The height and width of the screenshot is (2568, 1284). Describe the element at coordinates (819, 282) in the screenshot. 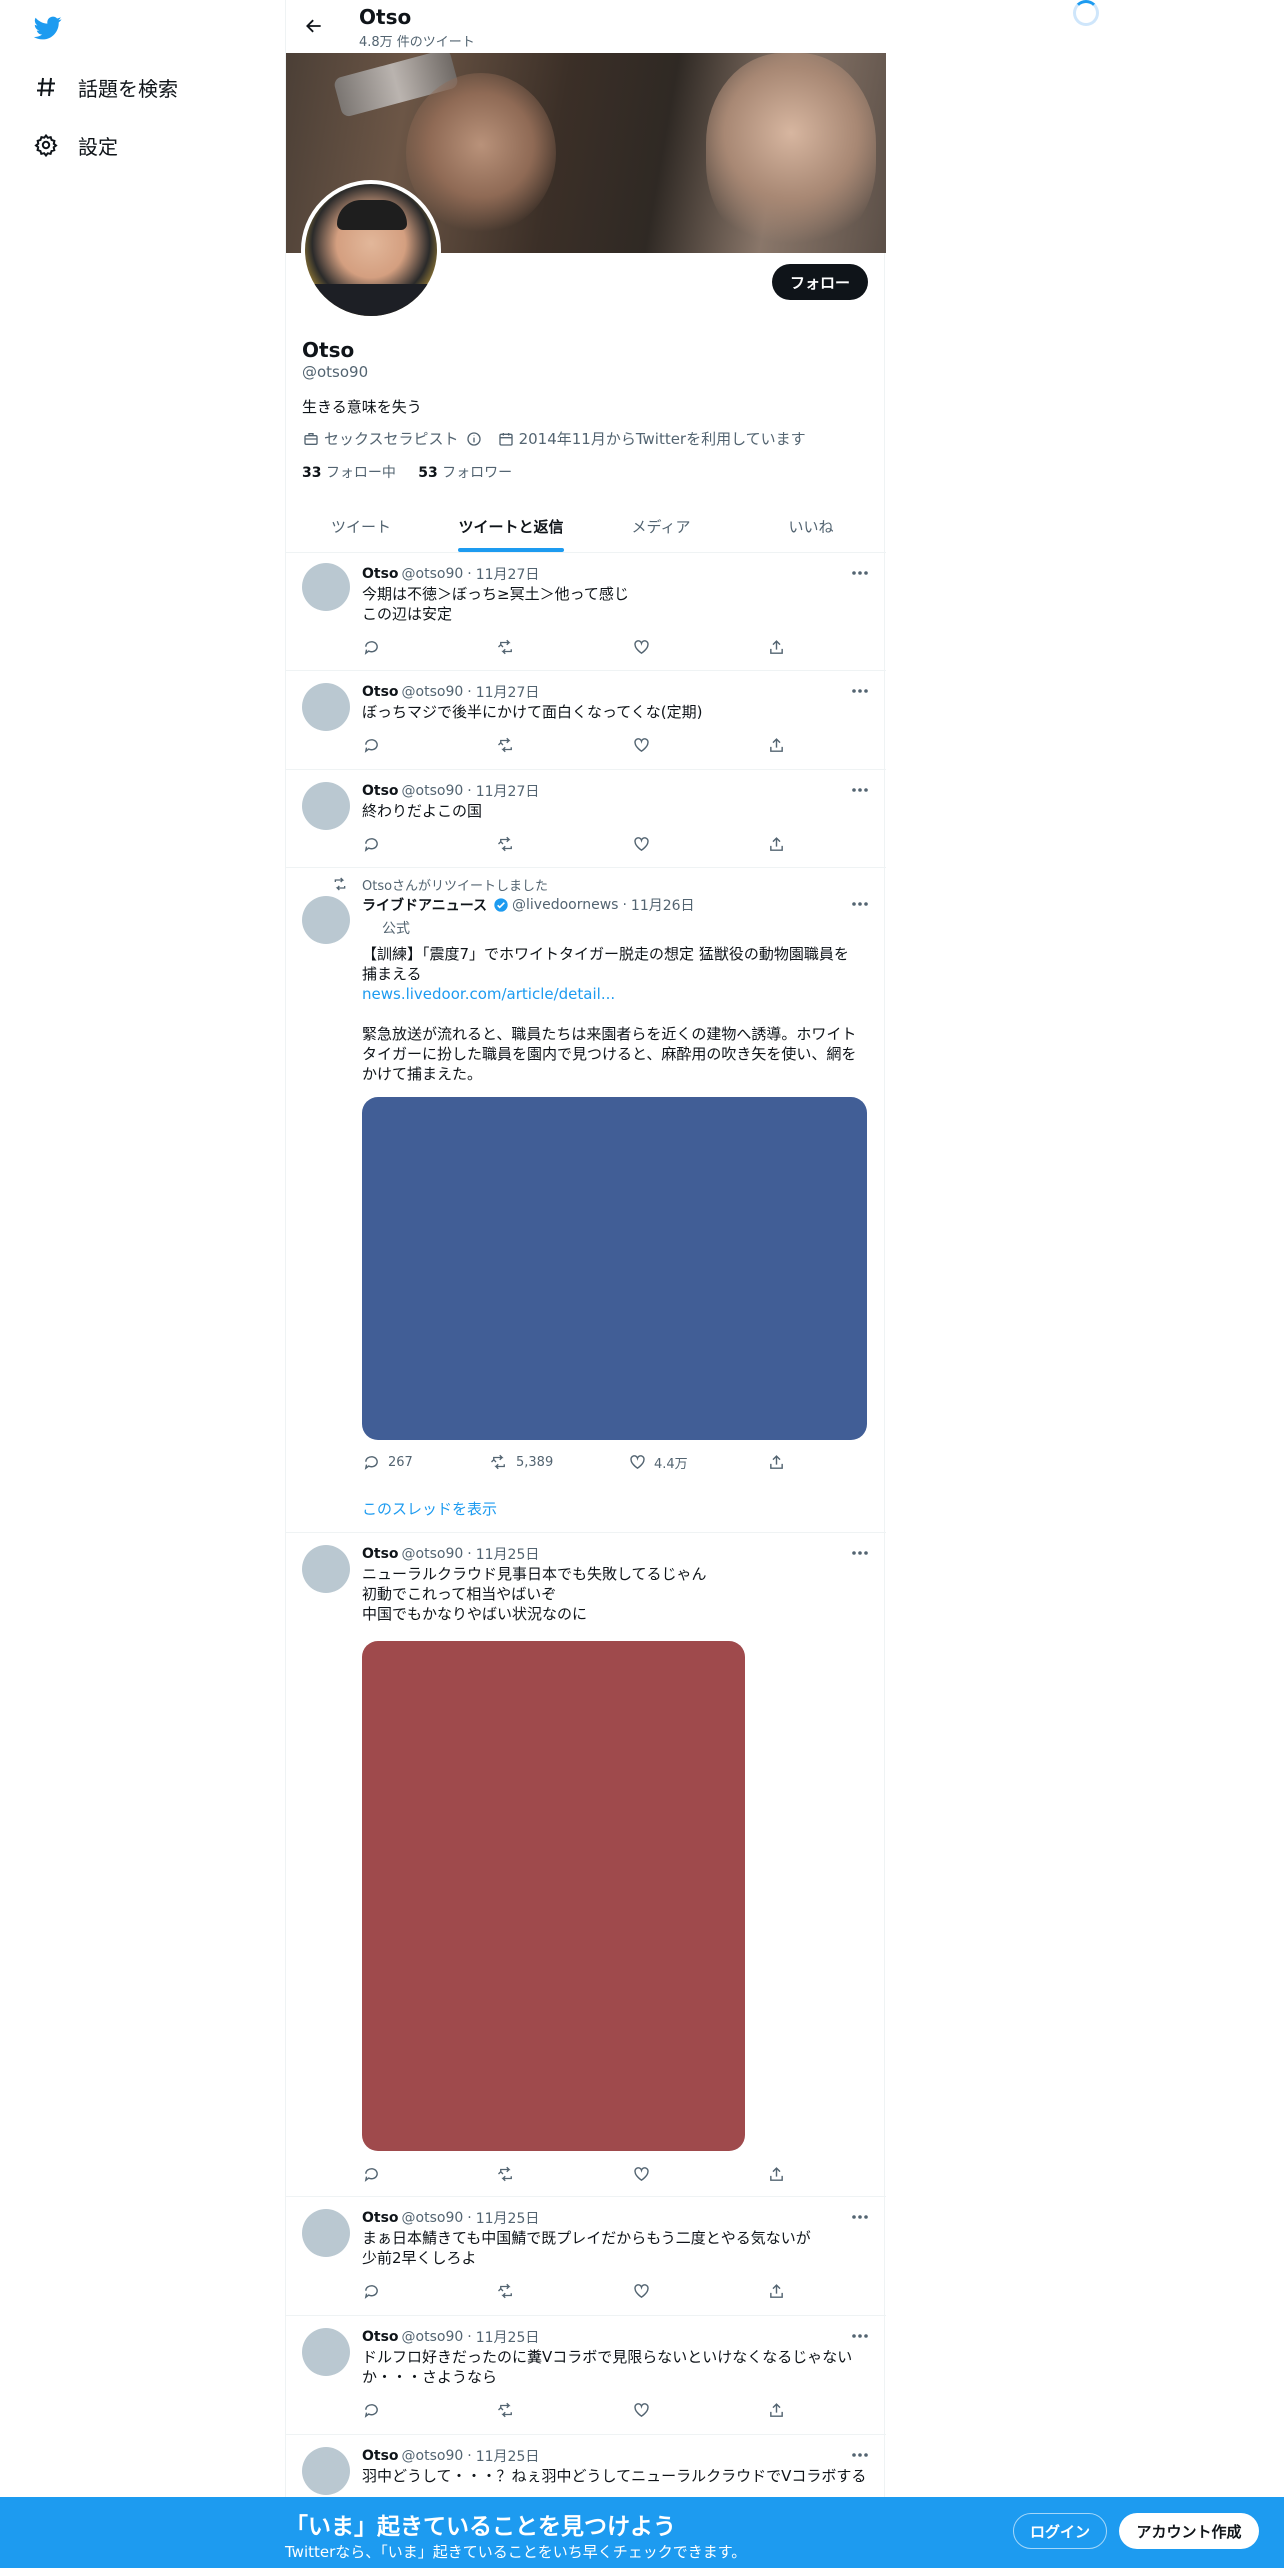

I see `follow-button: フォロー` at that location.